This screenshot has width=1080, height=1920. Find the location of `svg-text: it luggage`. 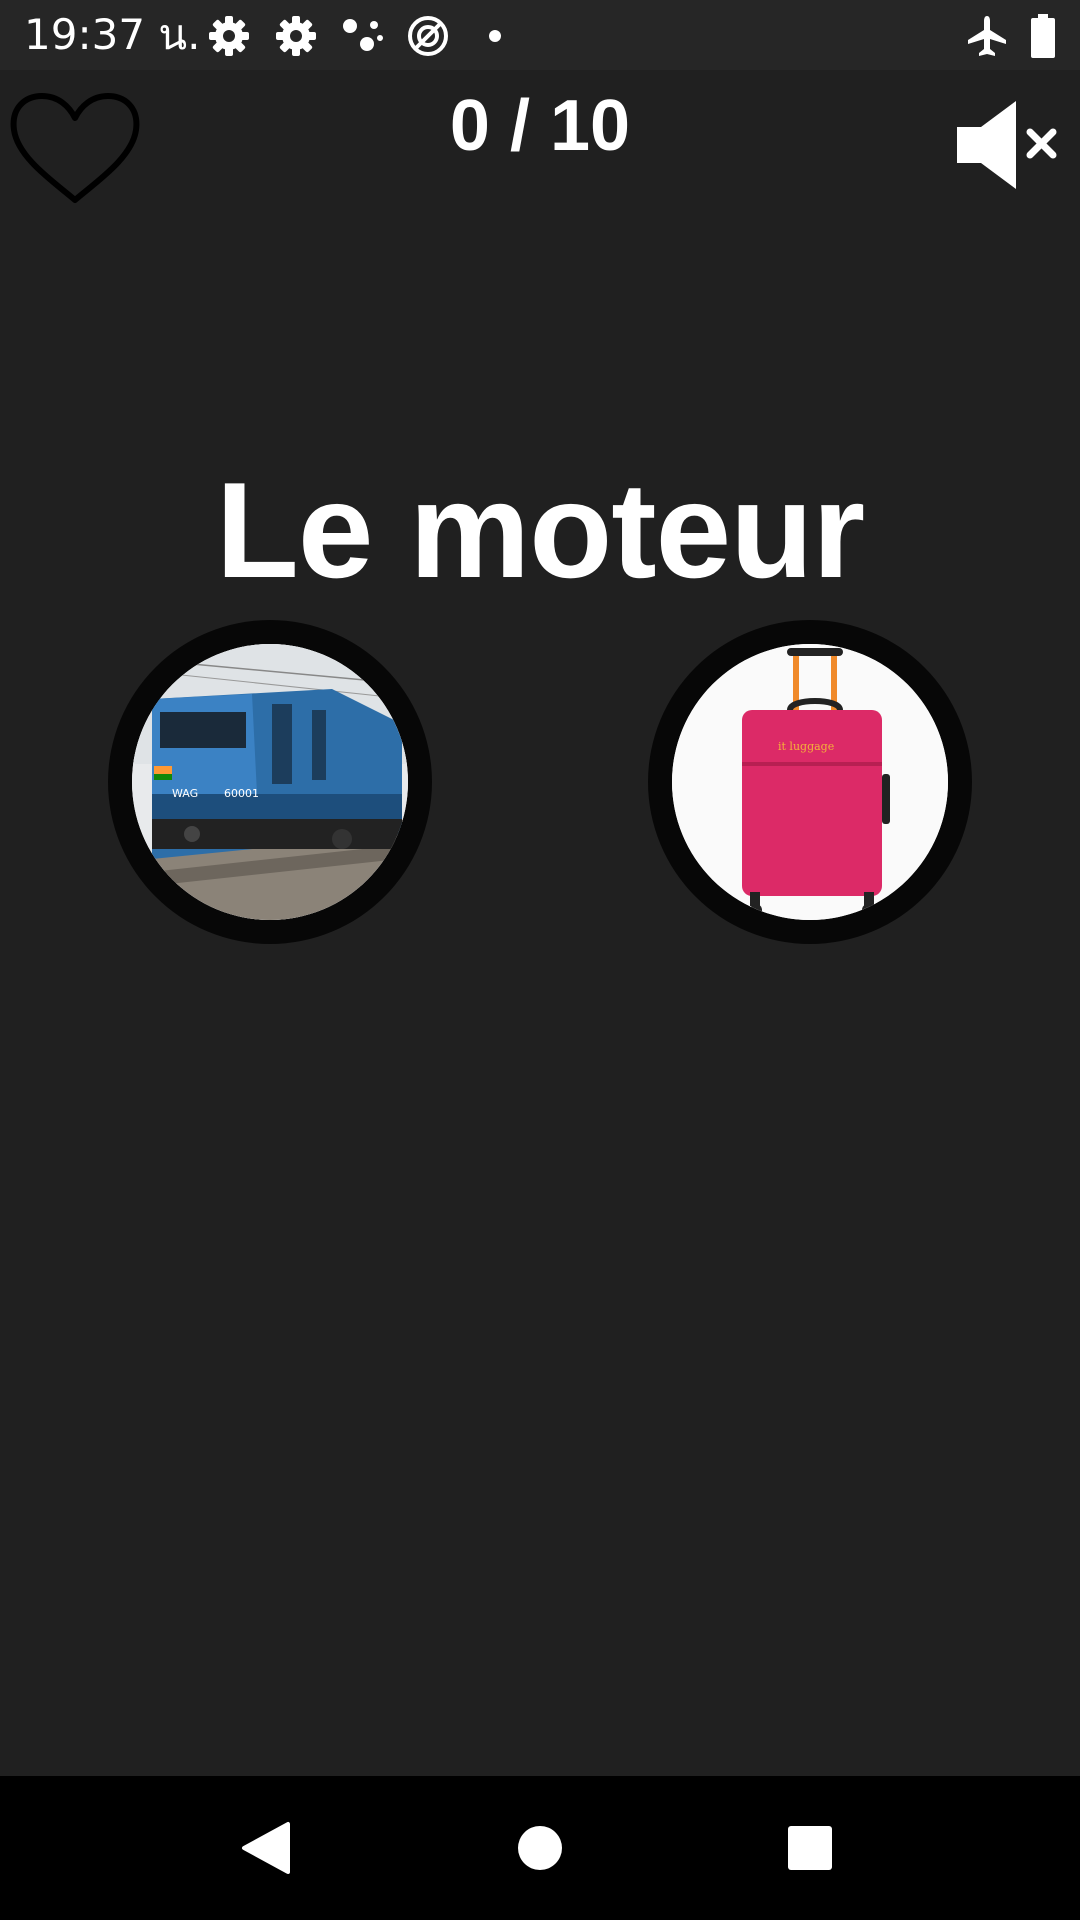

svg-text: it luggage is located at coordinates (806, 746).